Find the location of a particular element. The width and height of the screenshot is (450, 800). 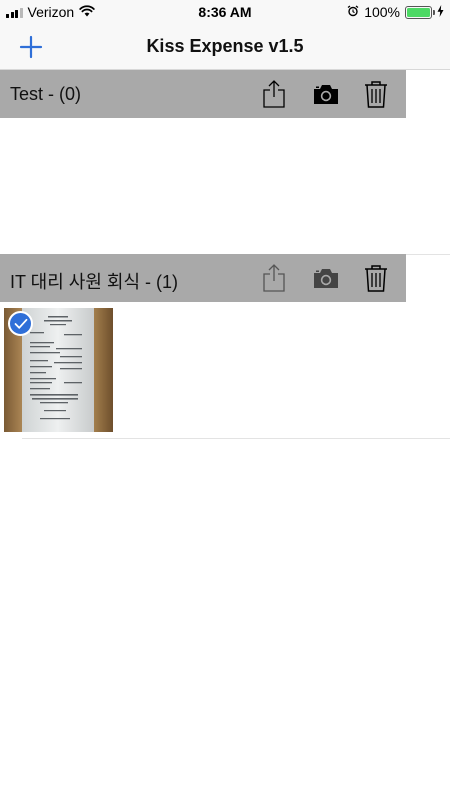

nav-bar: Kiss Expense v1.5 is located at coordinates (225, 47).